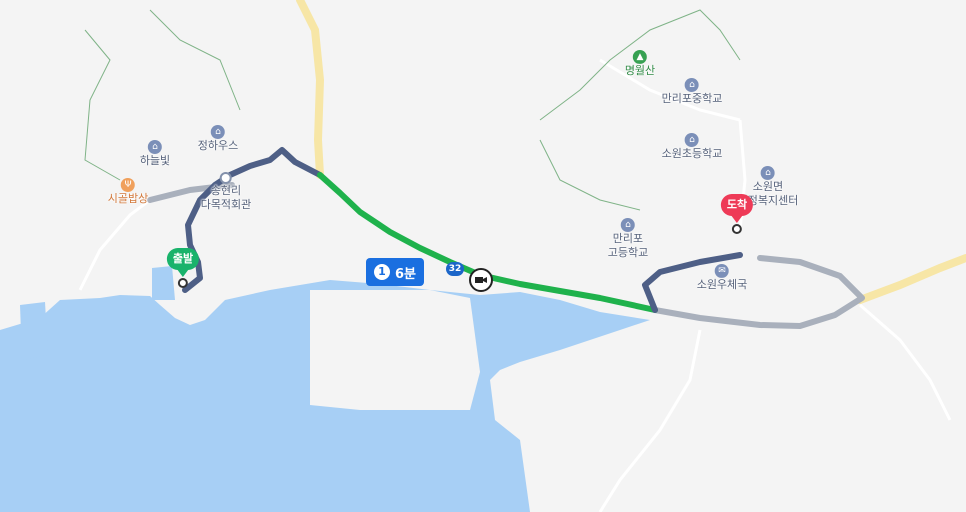 Image resolution: width=966 pixels, height=512 pixels. I want to click on end-pin-tail, so click(737, 219).